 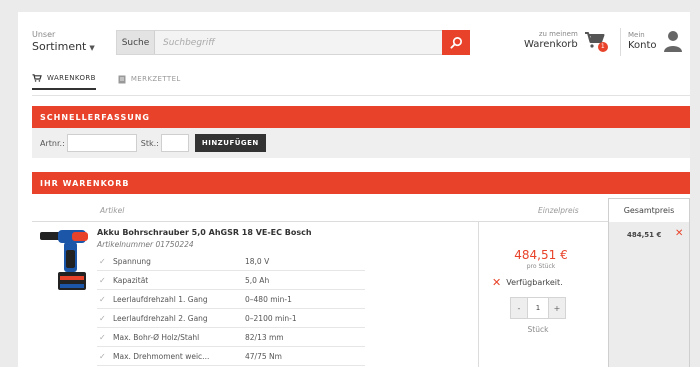 I want to click on spec-row: ✓ Leerlaufdrehzahl 2. Gang 0–2100 min-1, so click(x=231, y=318).